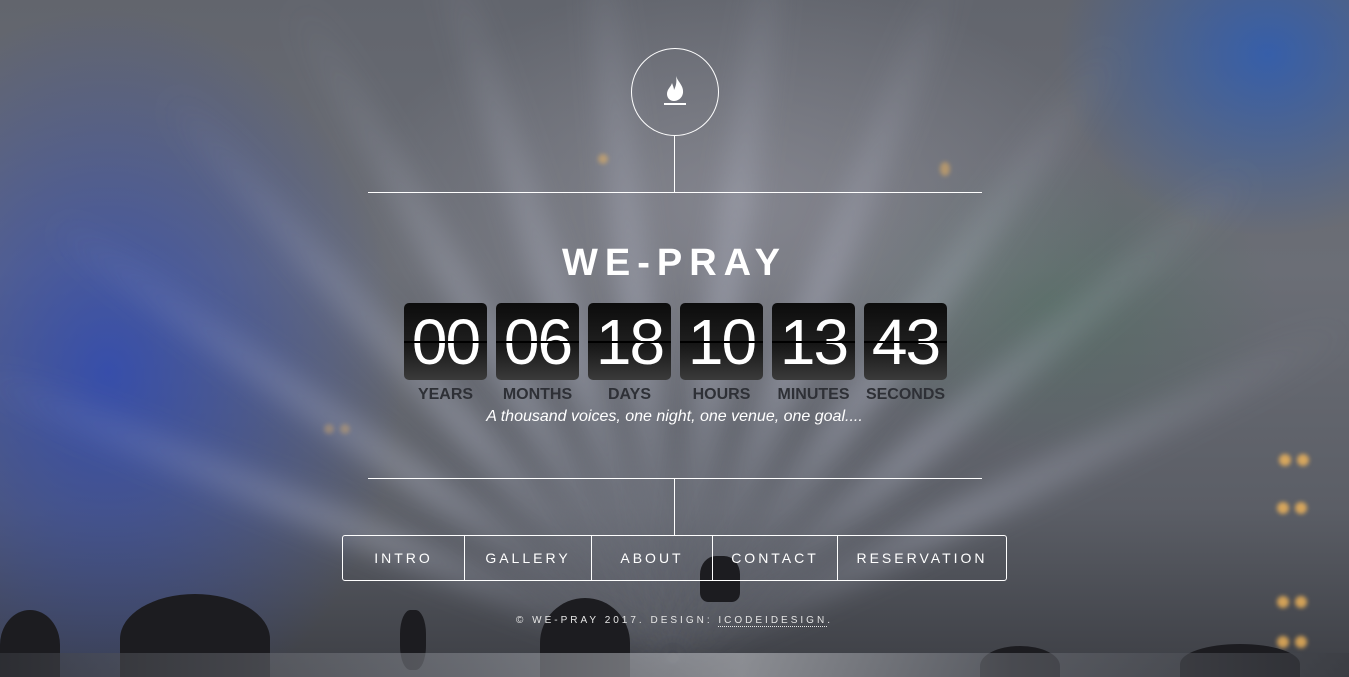  Describe the element at coordinates (830, 620) in the screenshot. I see `footer-suffix: .` at that location.